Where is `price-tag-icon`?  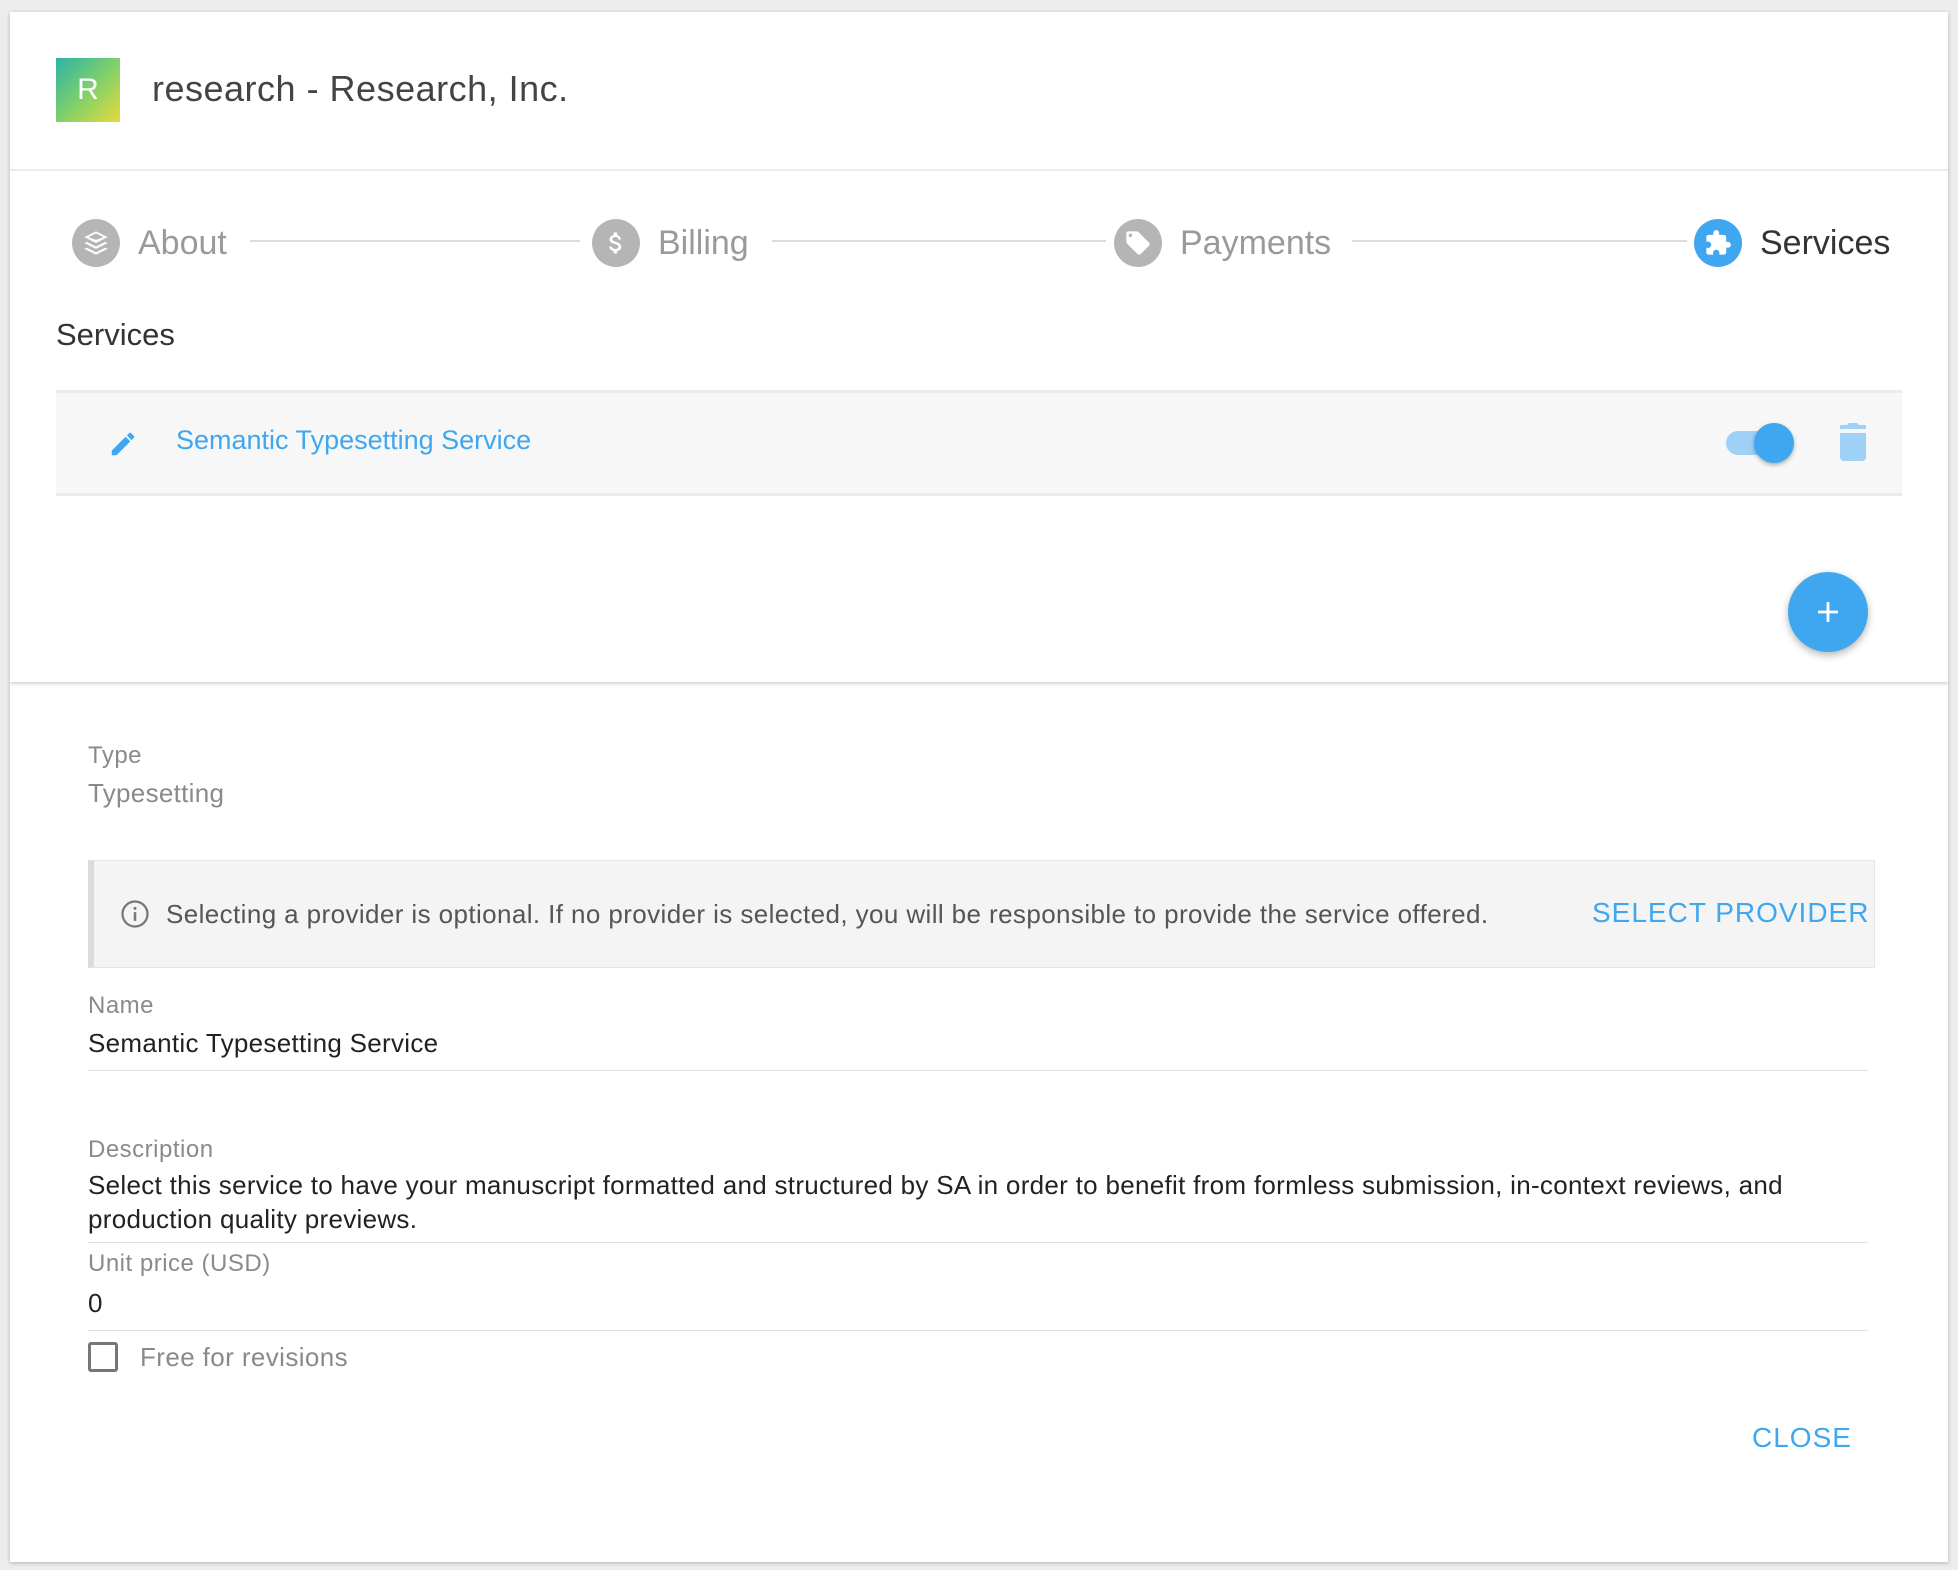
price-tag-icon is located at coordinates (1138, 243).